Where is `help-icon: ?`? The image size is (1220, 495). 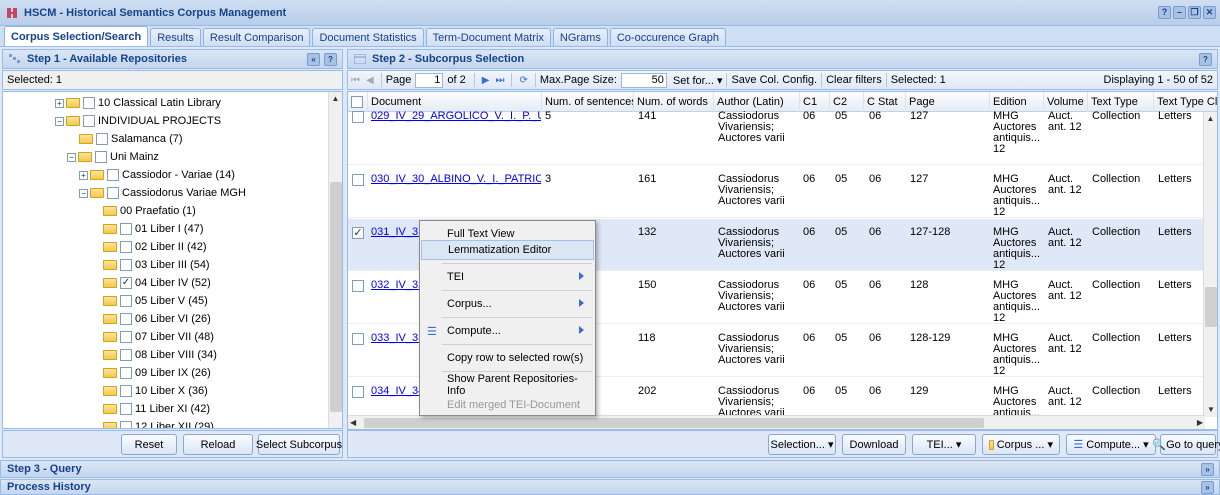
help-icon: ? is located at coordinates (1164, 12).